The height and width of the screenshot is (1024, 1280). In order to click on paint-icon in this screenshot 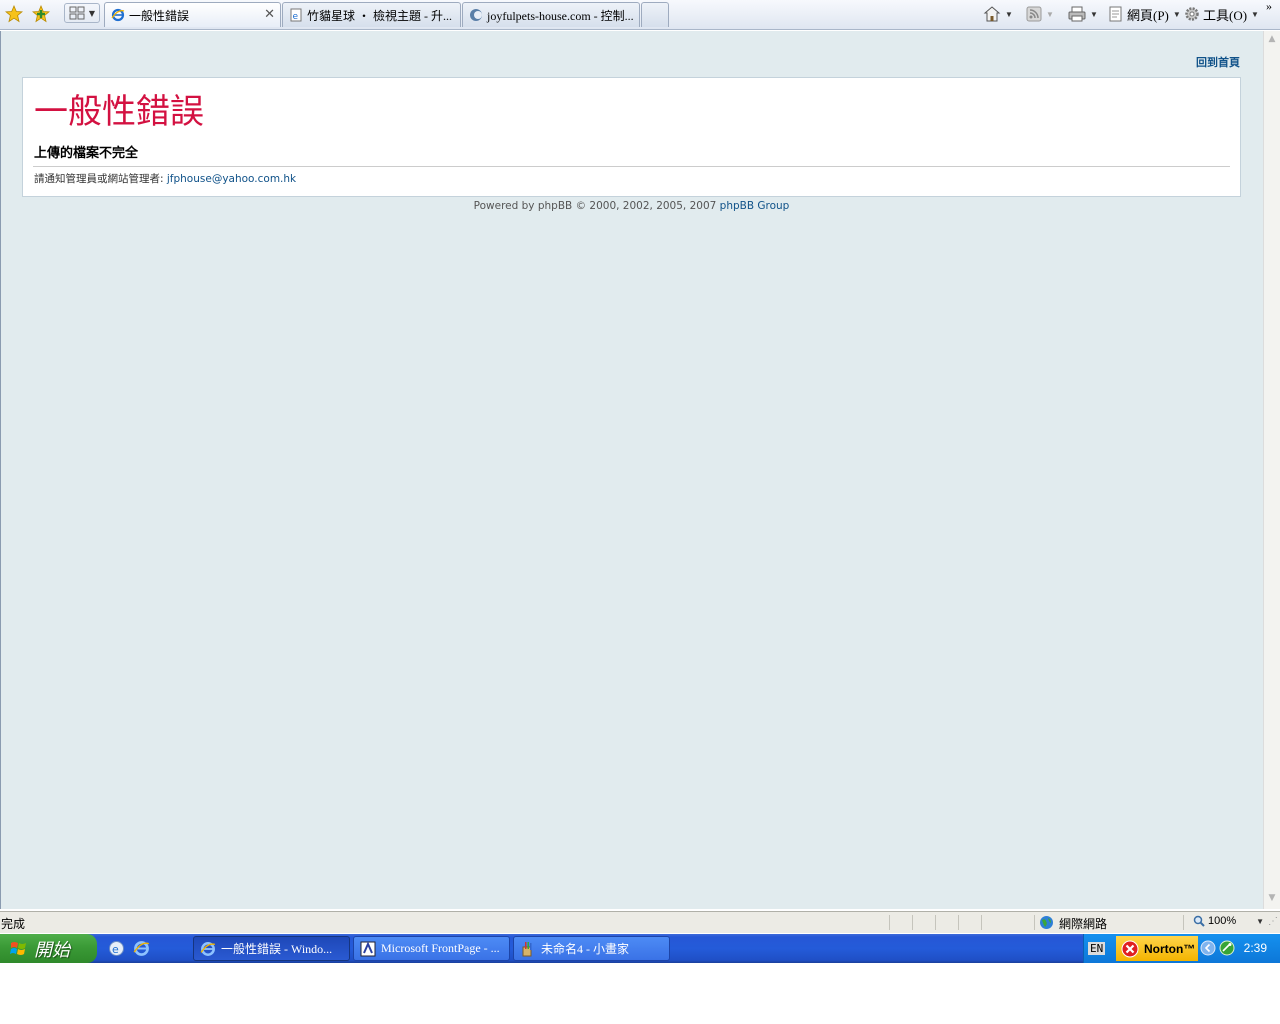, I will do `click(527, 948)`.